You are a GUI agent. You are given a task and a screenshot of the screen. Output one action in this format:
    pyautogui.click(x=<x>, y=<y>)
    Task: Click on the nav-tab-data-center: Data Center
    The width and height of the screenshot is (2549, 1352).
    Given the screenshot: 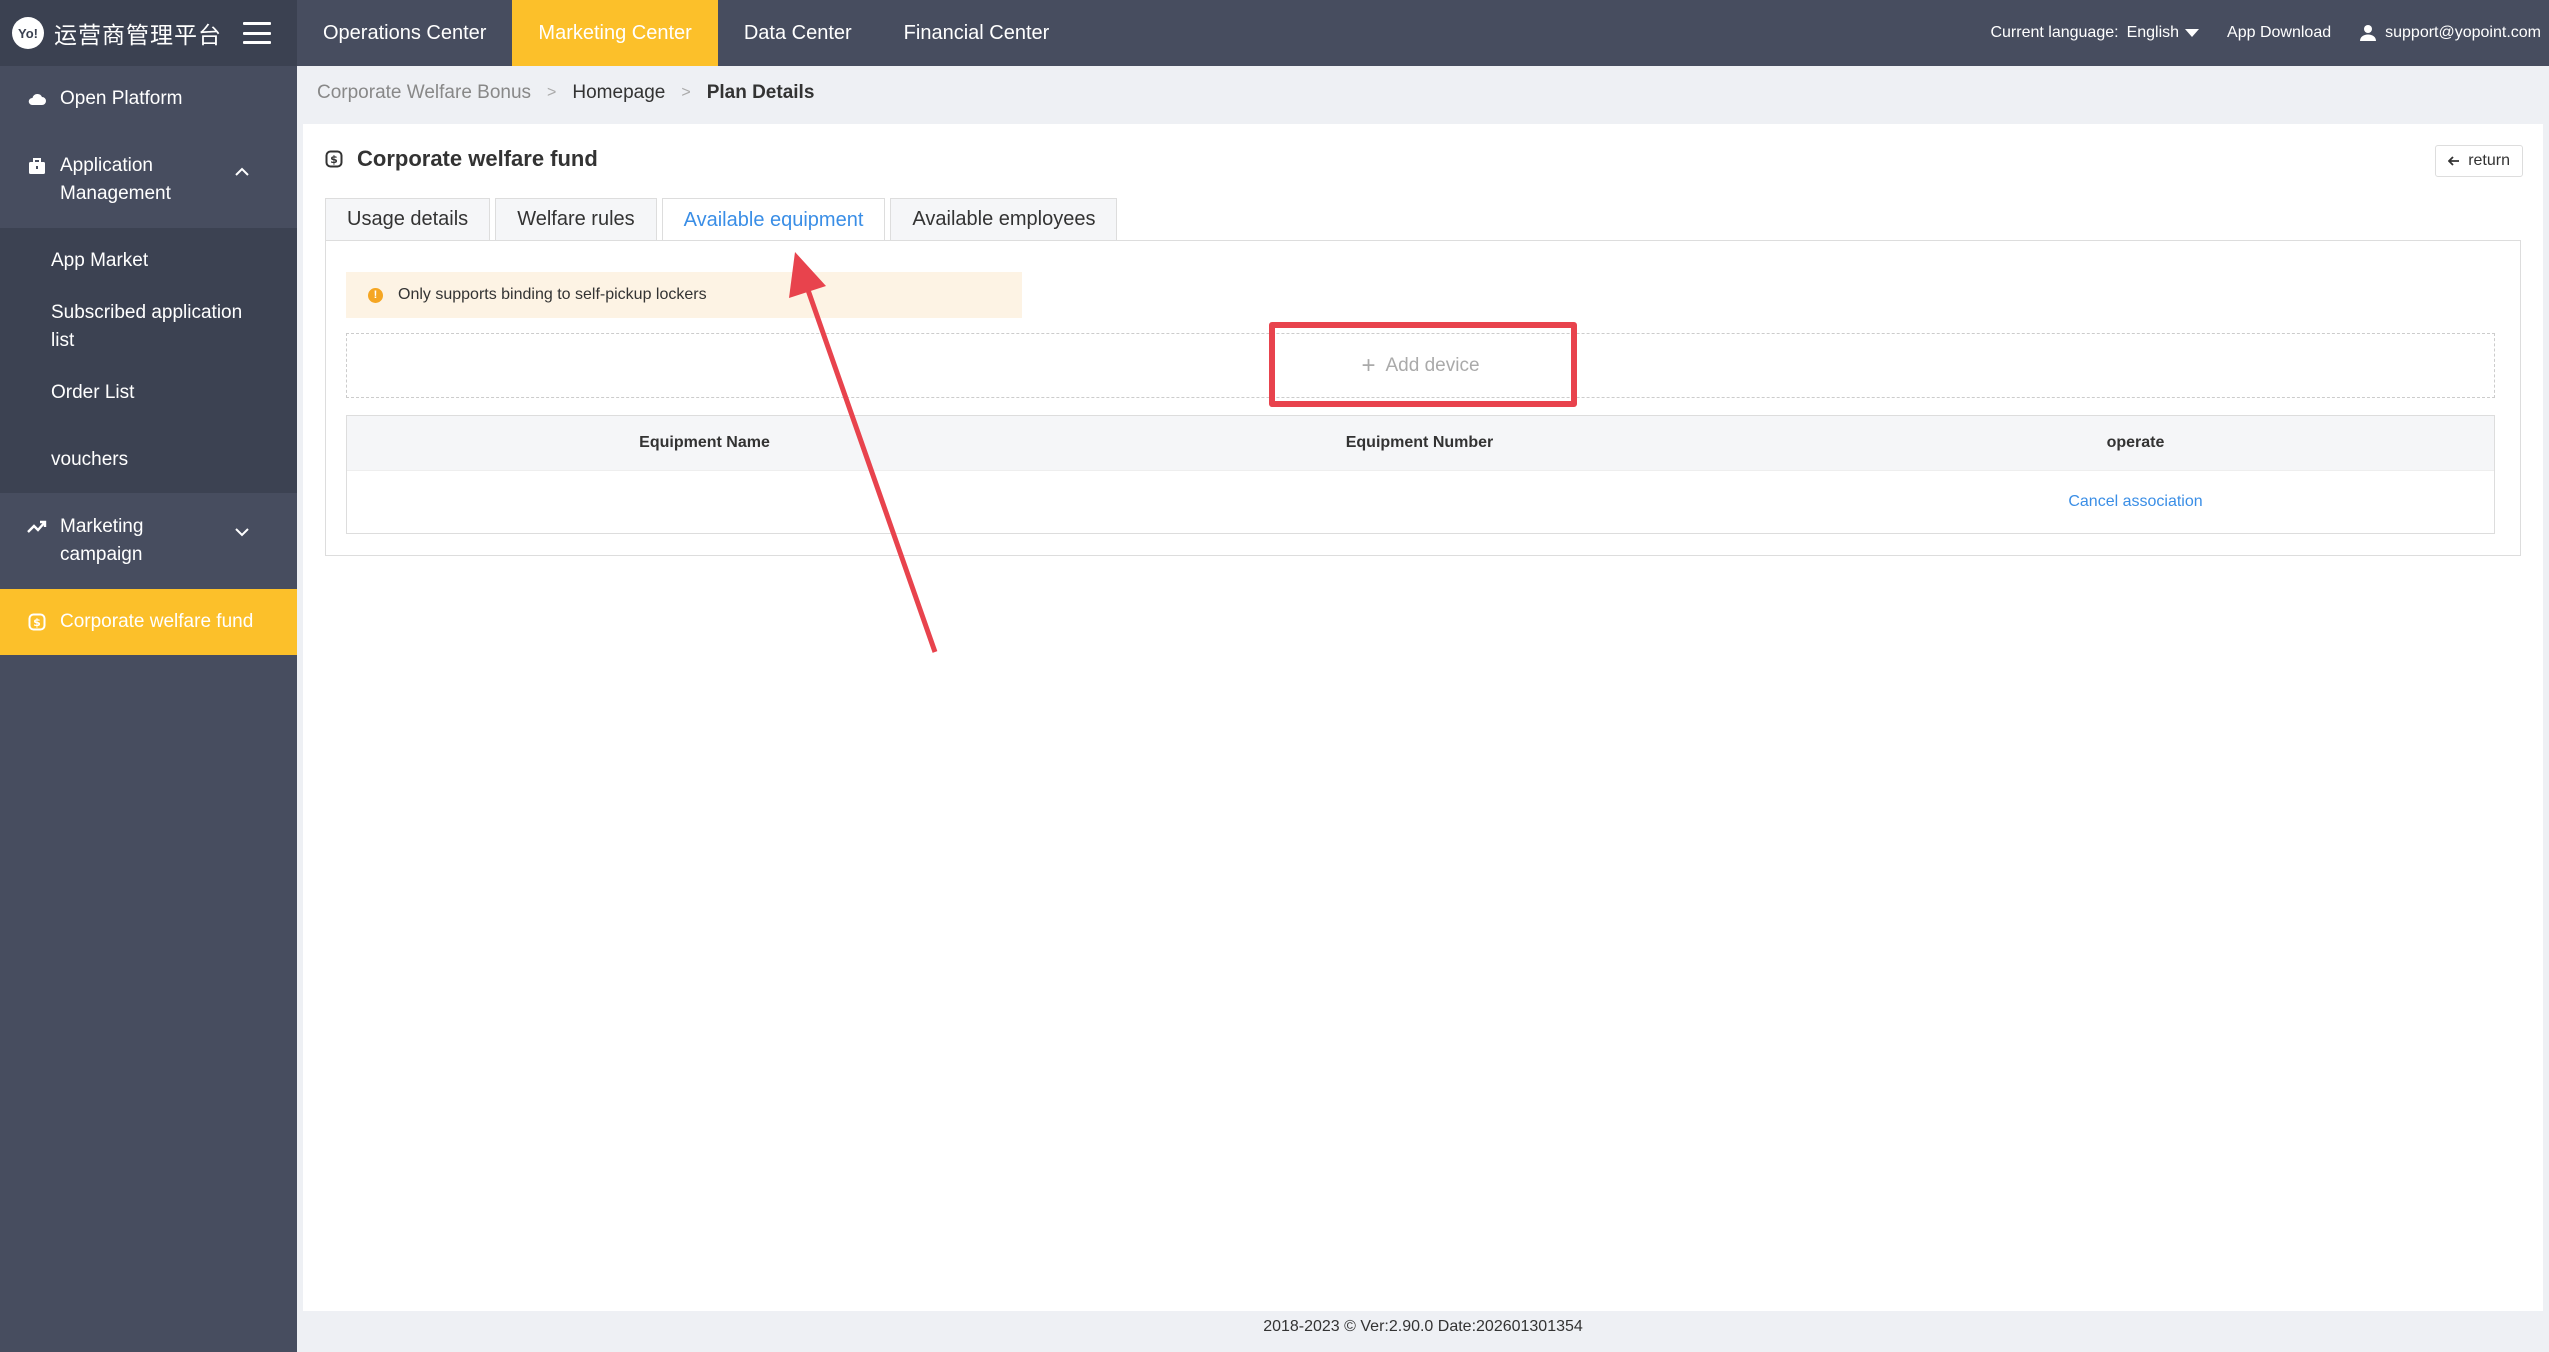 What is the action you would take?
    pyautogui.click(x=798, y=33)
    